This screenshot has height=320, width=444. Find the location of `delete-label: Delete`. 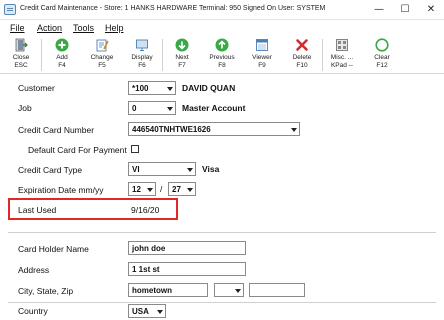

delete-label: Delete is located at coordinates (302, 57).